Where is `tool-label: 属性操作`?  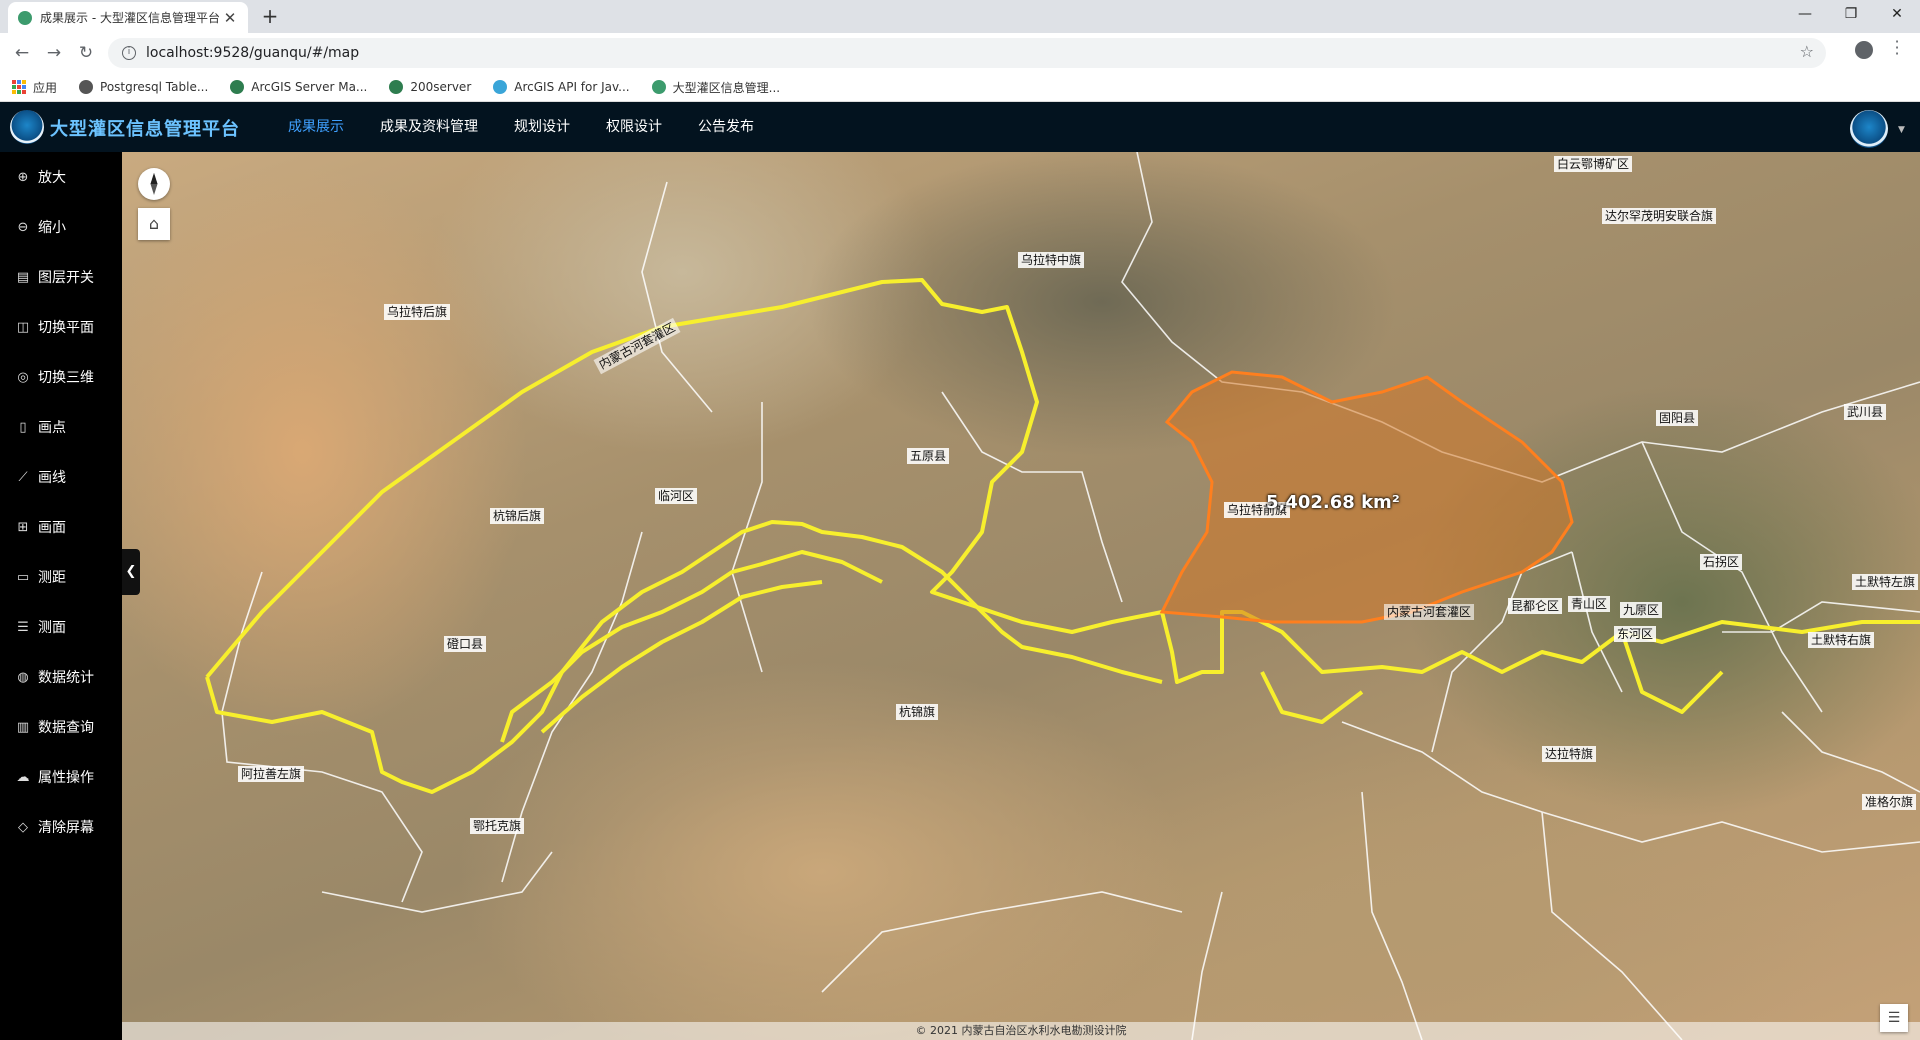 tool-label: 属性操作 is located at coordinates (66, 778).